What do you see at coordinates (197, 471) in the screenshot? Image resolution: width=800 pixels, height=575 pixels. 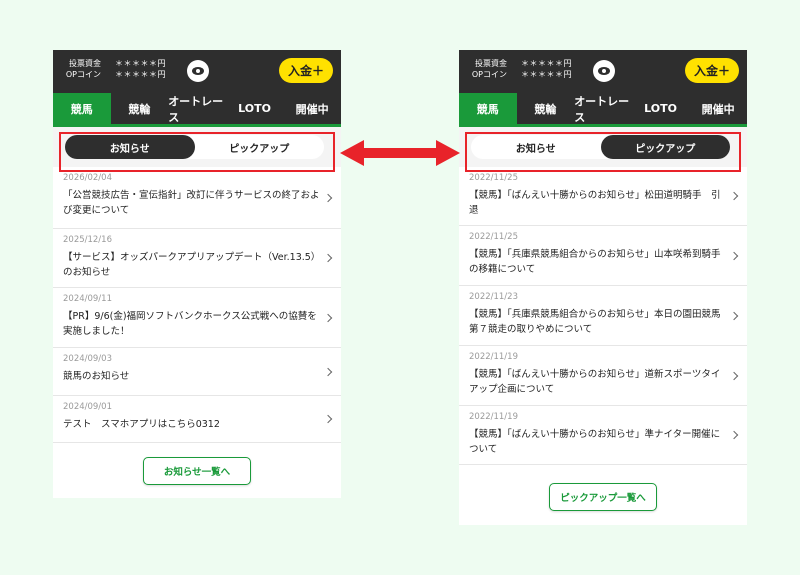 I see `news-list-button: お知らせ一覧へ` at bounding box center [197, 471].